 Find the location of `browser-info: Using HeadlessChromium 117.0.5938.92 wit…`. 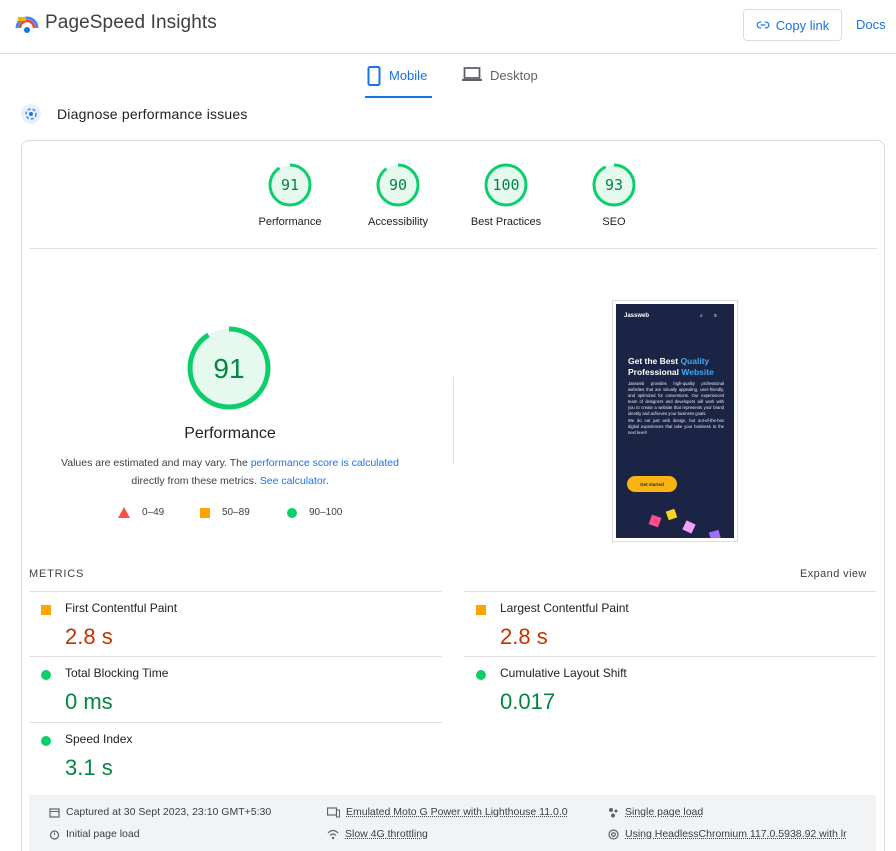

browser-info: Using HeadlessChromium 117.0.5938.92 wit… is located at coordinates (727, 834).